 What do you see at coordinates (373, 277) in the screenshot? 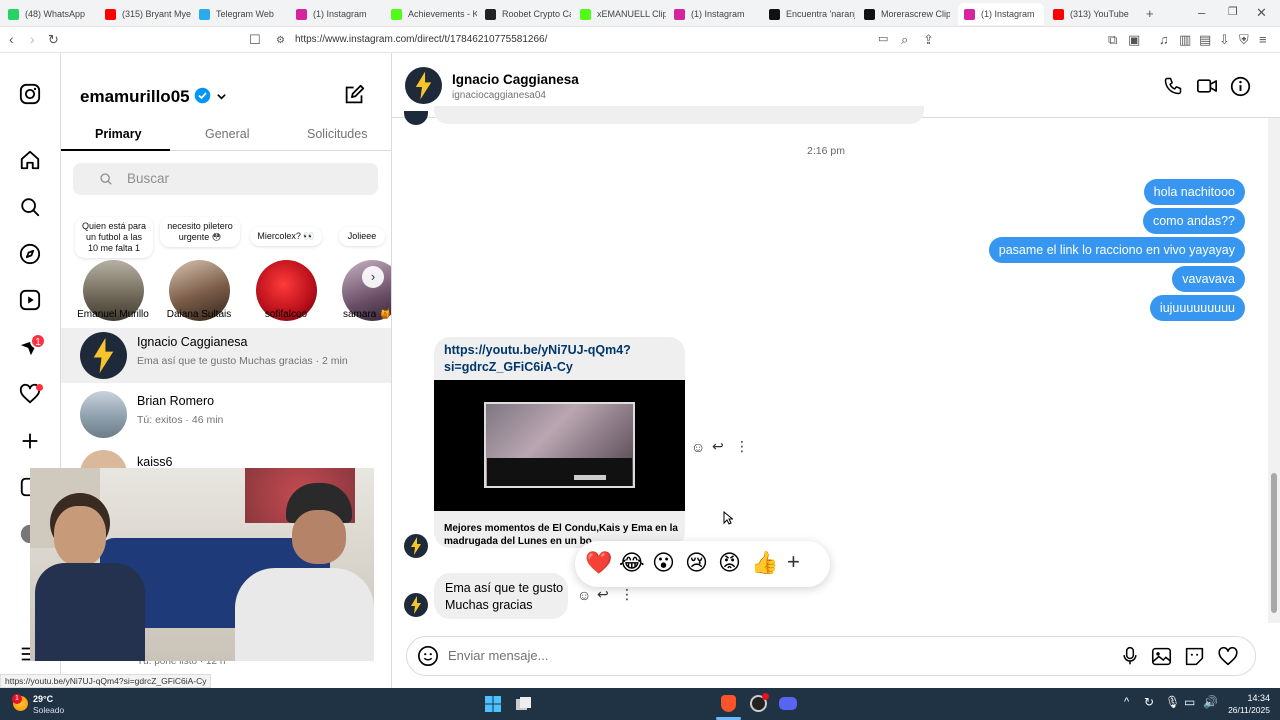
I see `chevron-right-icon: ›` at bounding box center [373, 277].